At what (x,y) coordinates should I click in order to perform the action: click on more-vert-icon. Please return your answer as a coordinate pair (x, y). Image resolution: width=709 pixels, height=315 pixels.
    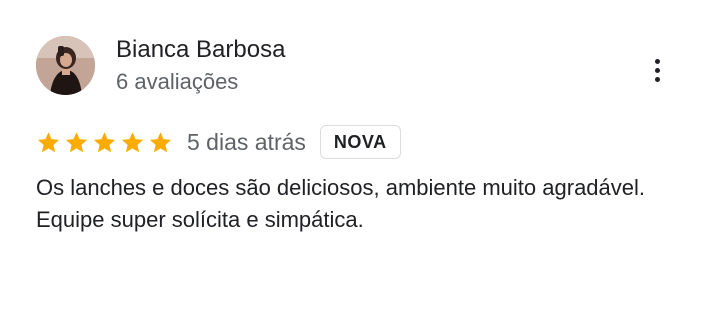
    Looking at the image, I should click on (657, 61).